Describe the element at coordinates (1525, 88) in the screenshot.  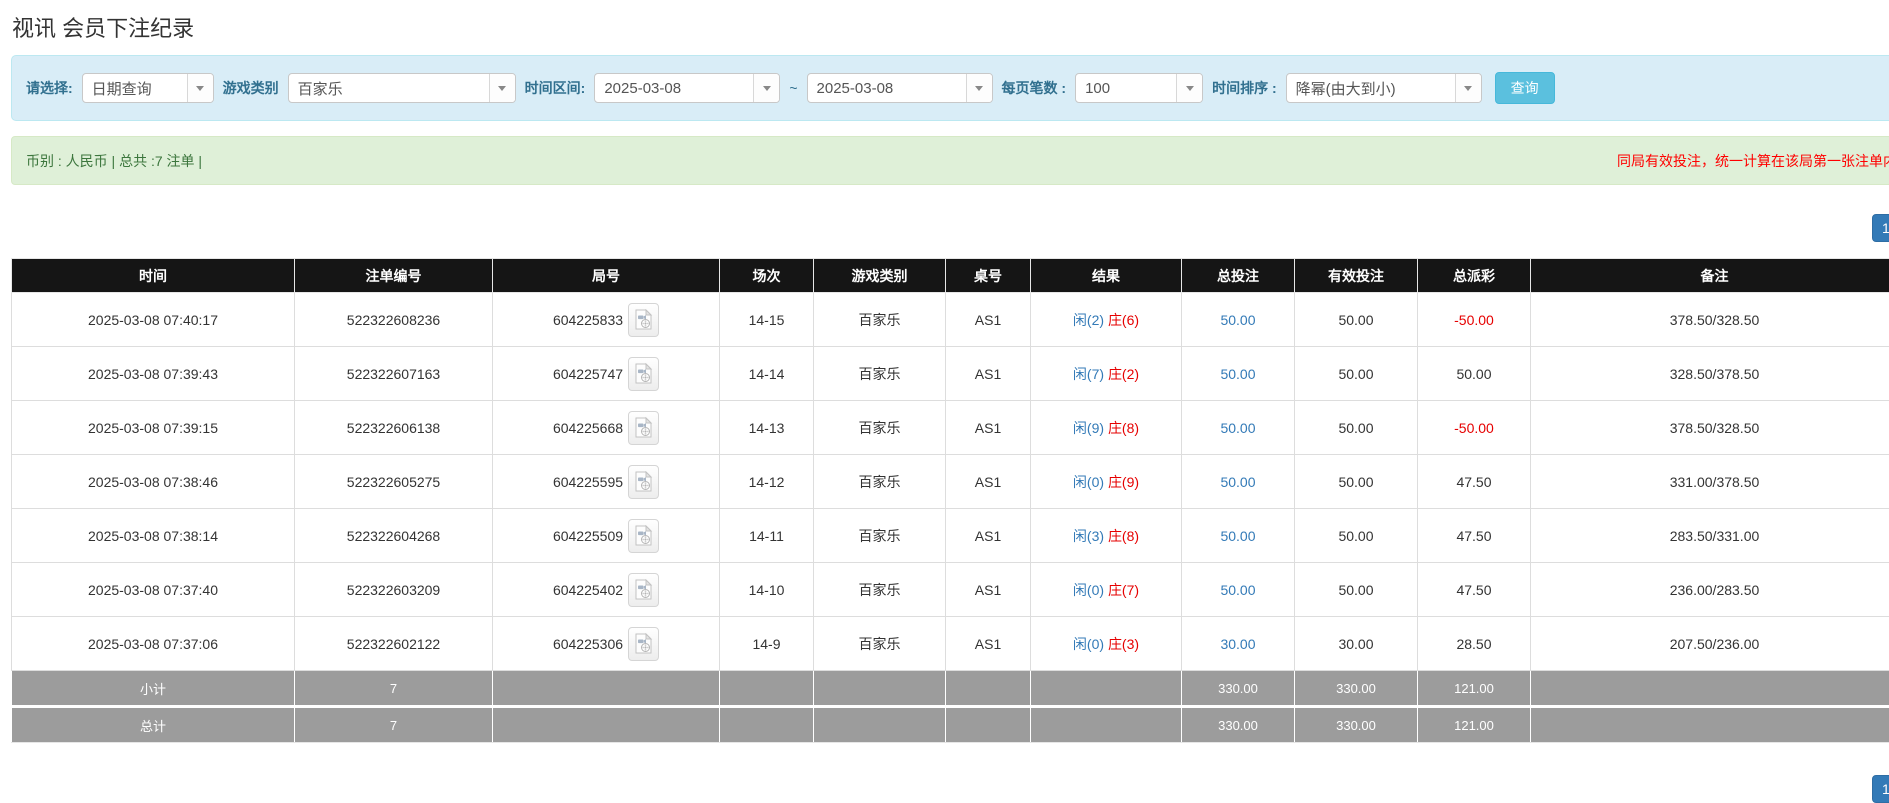
I see `search-button: 查询` at that location.